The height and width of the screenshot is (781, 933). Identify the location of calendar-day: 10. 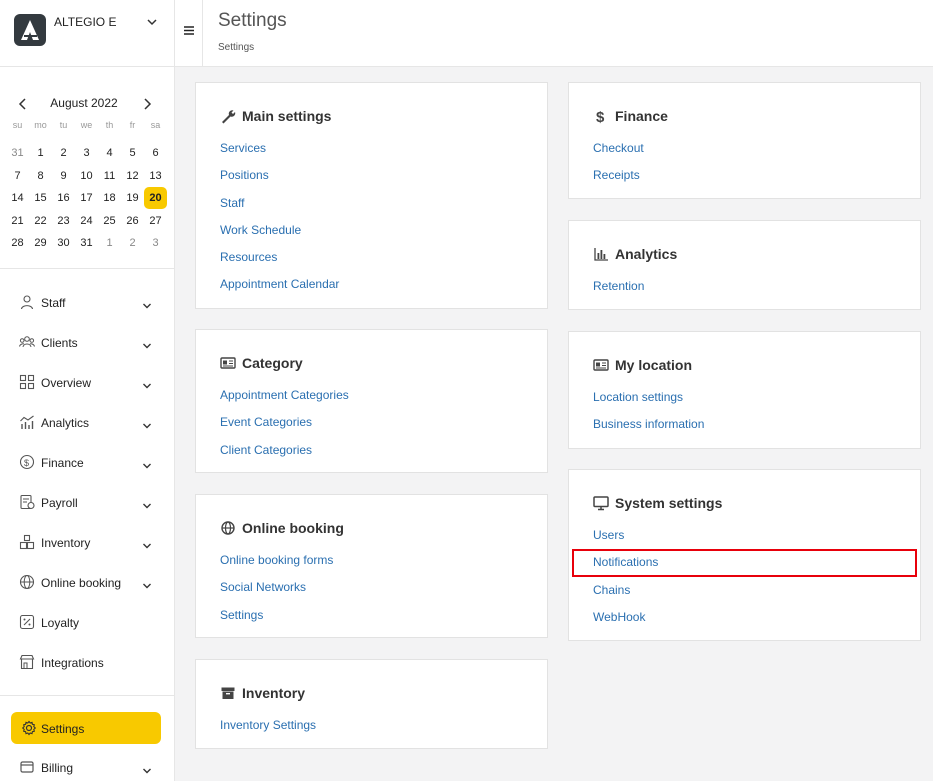
(86, 176).